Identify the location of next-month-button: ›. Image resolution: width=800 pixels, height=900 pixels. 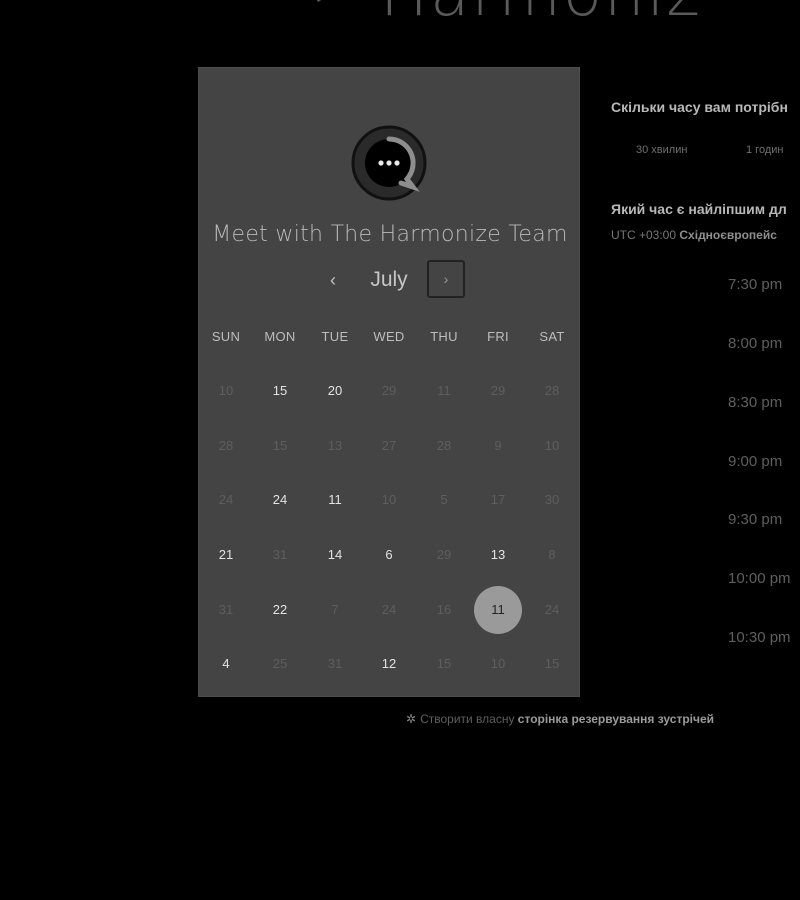
(446, 279).